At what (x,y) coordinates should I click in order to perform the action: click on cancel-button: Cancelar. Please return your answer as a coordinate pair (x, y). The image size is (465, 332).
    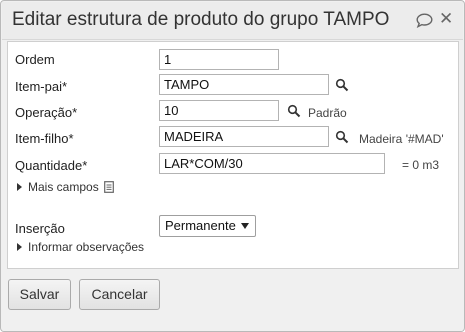
    Looking at the image, I should click on (119, 294).